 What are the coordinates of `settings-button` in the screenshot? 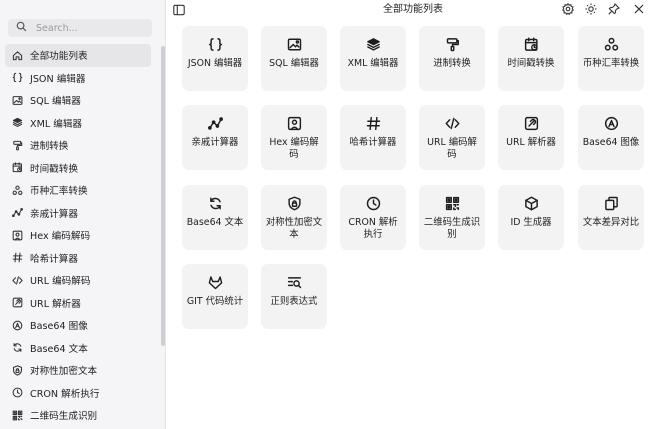 It's located at (568, 10).